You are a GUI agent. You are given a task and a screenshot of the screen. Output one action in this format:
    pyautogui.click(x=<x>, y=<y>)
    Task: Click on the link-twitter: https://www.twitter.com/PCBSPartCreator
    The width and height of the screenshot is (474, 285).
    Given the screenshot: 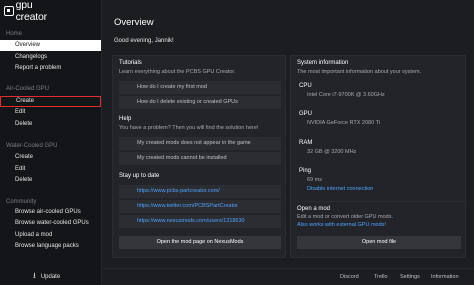 What is the action you would take?
    pyautogui.click(x=200, y=206)
    